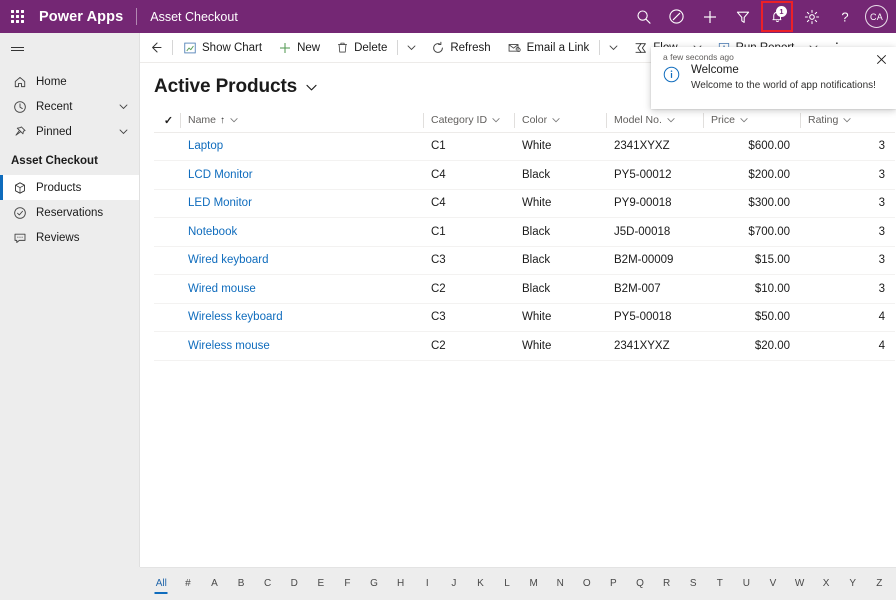 The image size is (896, 600). I want to click on alpha-filter-q: Q, so click(640, 584).